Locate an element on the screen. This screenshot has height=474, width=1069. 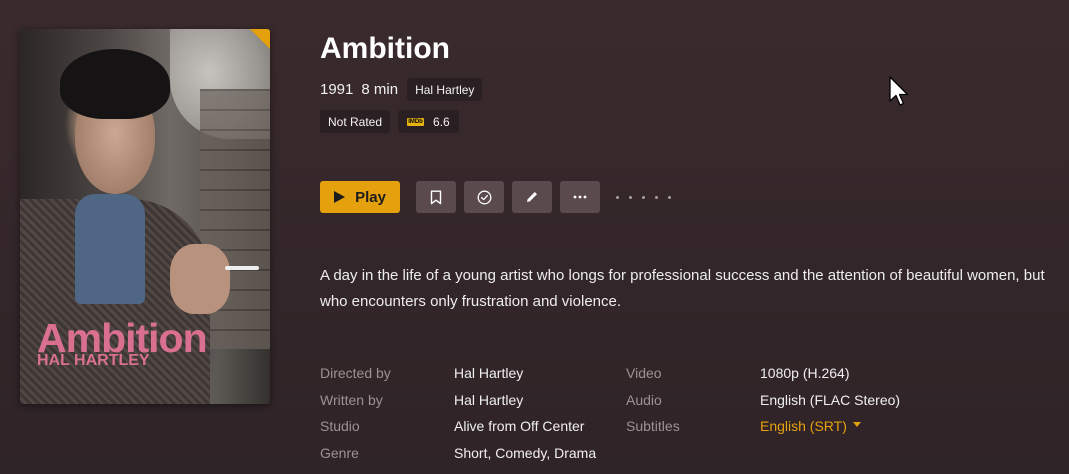
watchlist-button is located at coordinates (436, 197).